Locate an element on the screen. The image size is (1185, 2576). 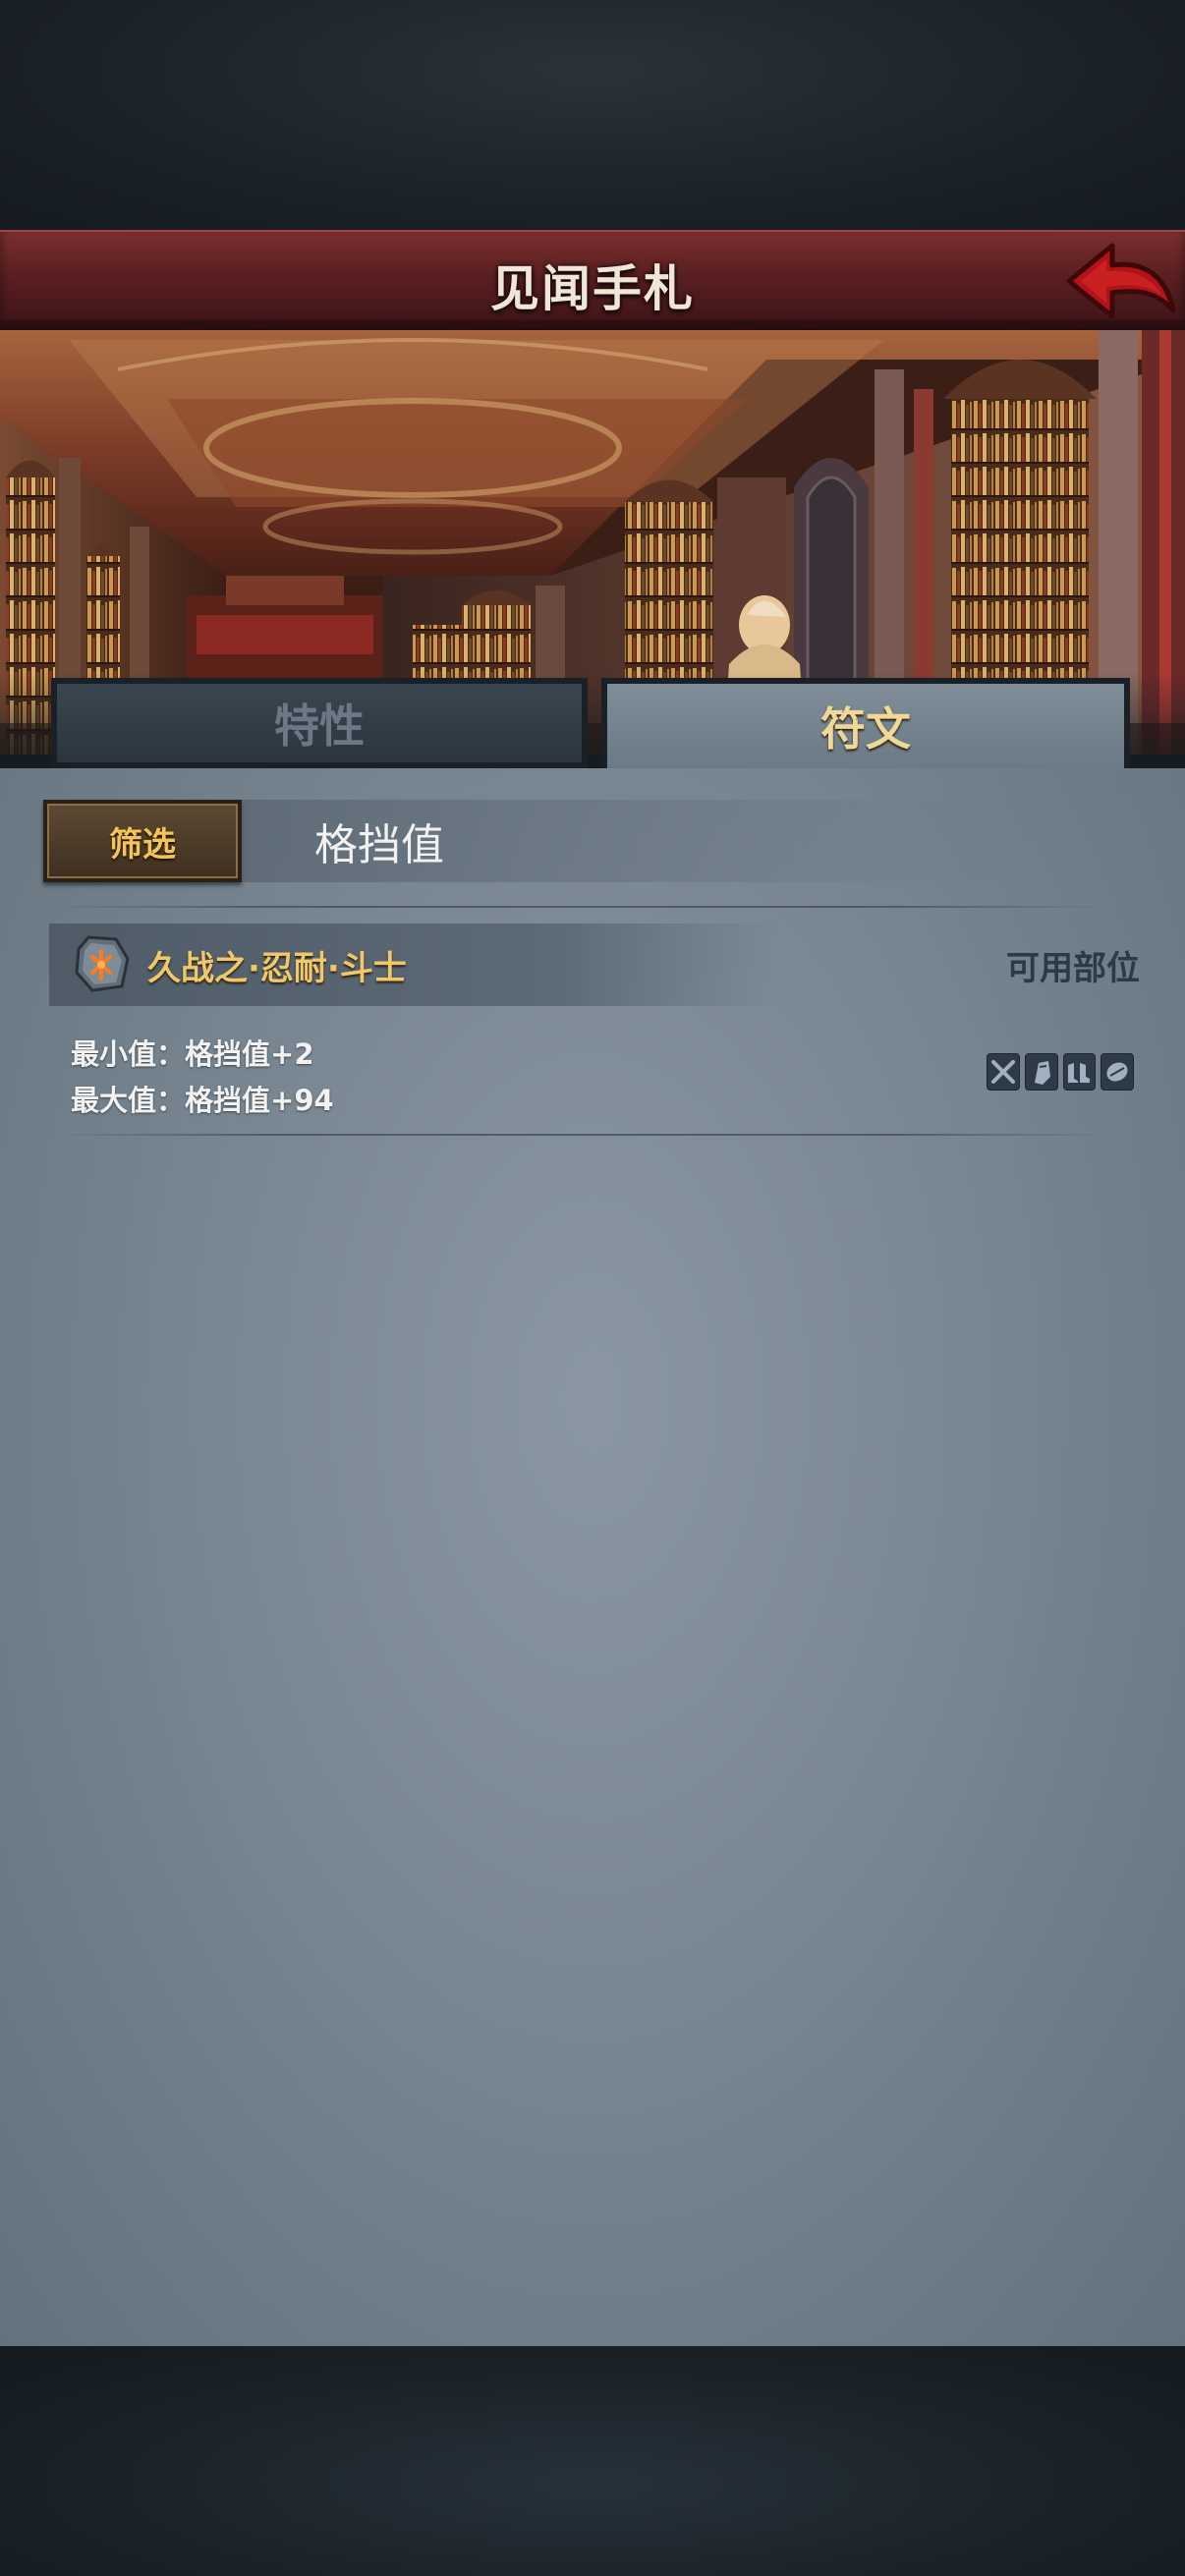
filter-button-label: 筛选 is located at coordinates (142, 844).